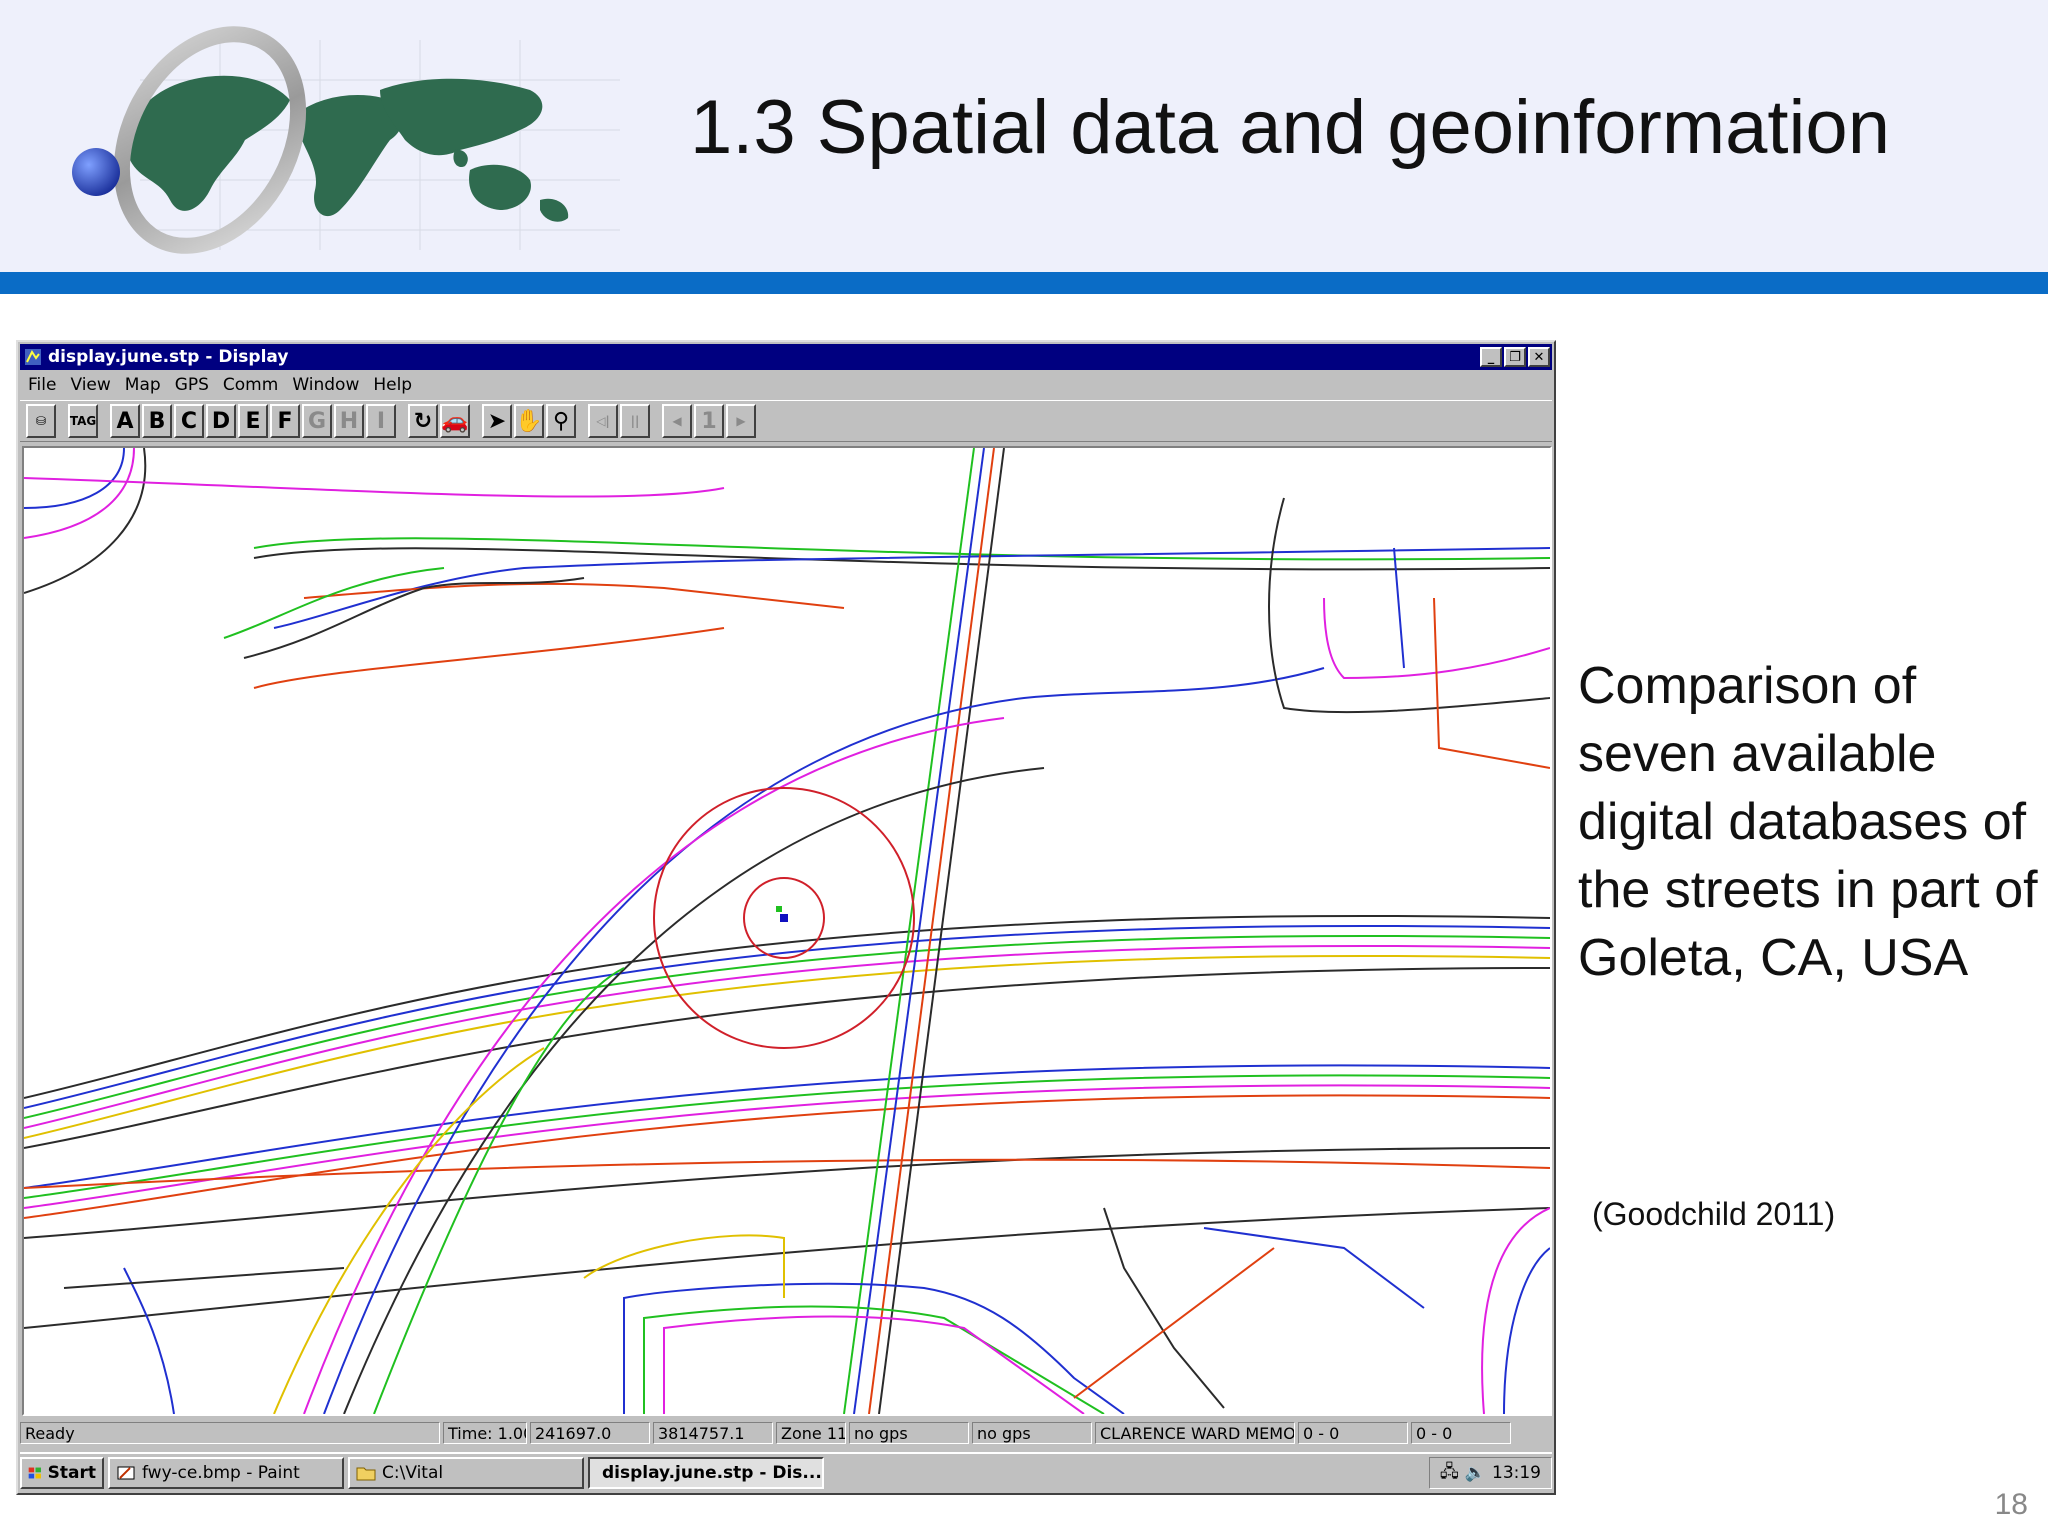 Image resolution: width=2048 pixels, height=1536 pixels. I want to click on close-button: ✕, so click(1539, 357).